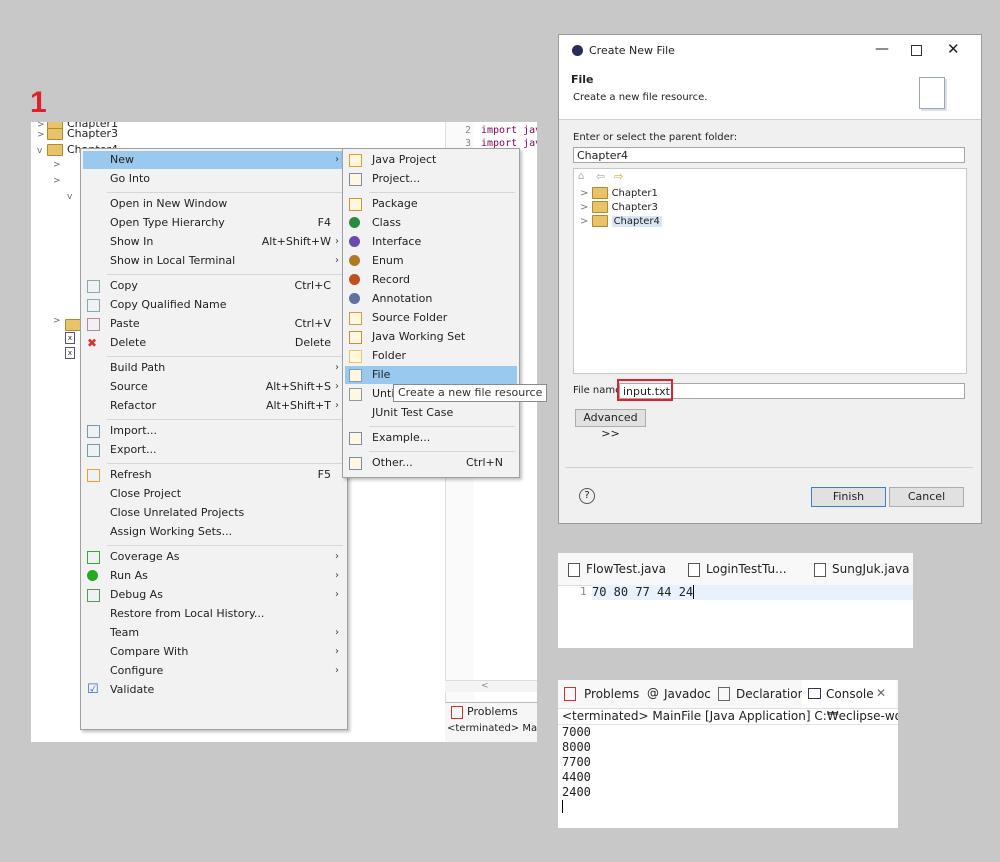 The width and height of the screenshot is (1000, 862). I want to click on finish-button: Finish, so click(848, 497).